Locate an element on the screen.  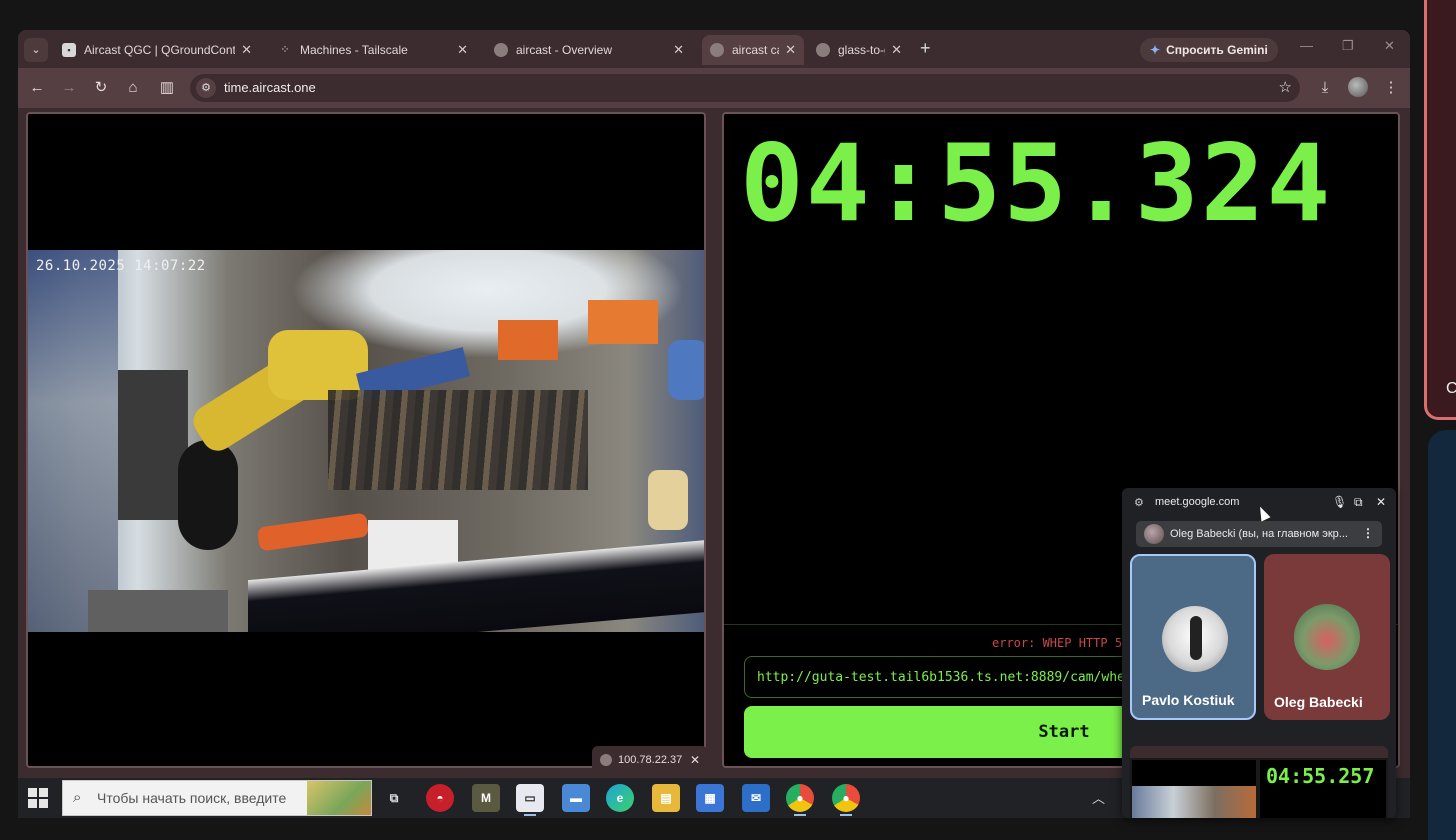
screen-share-preview: 04:55.257 is located at coordinates (1259, 782).